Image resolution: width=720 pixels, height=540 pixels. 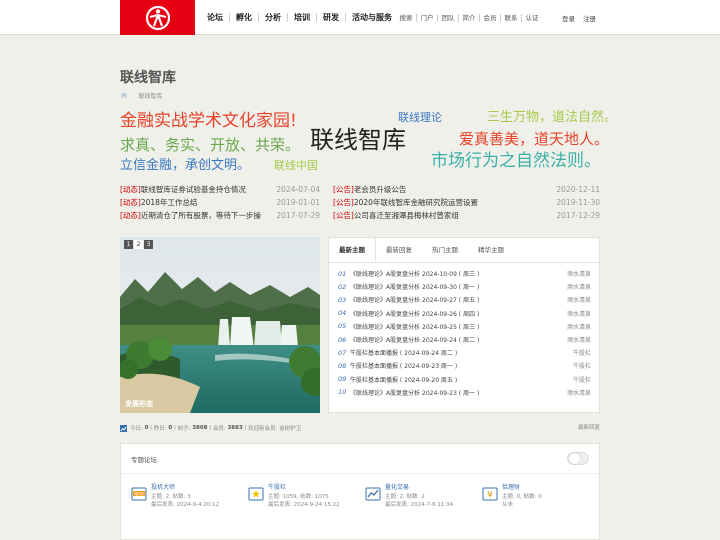 What do you see at coordinates (220, 202) in the screenshot?
I see `news-row: [动态]2018年工作总结 2019-01-01` at bounding box center [220, 202].